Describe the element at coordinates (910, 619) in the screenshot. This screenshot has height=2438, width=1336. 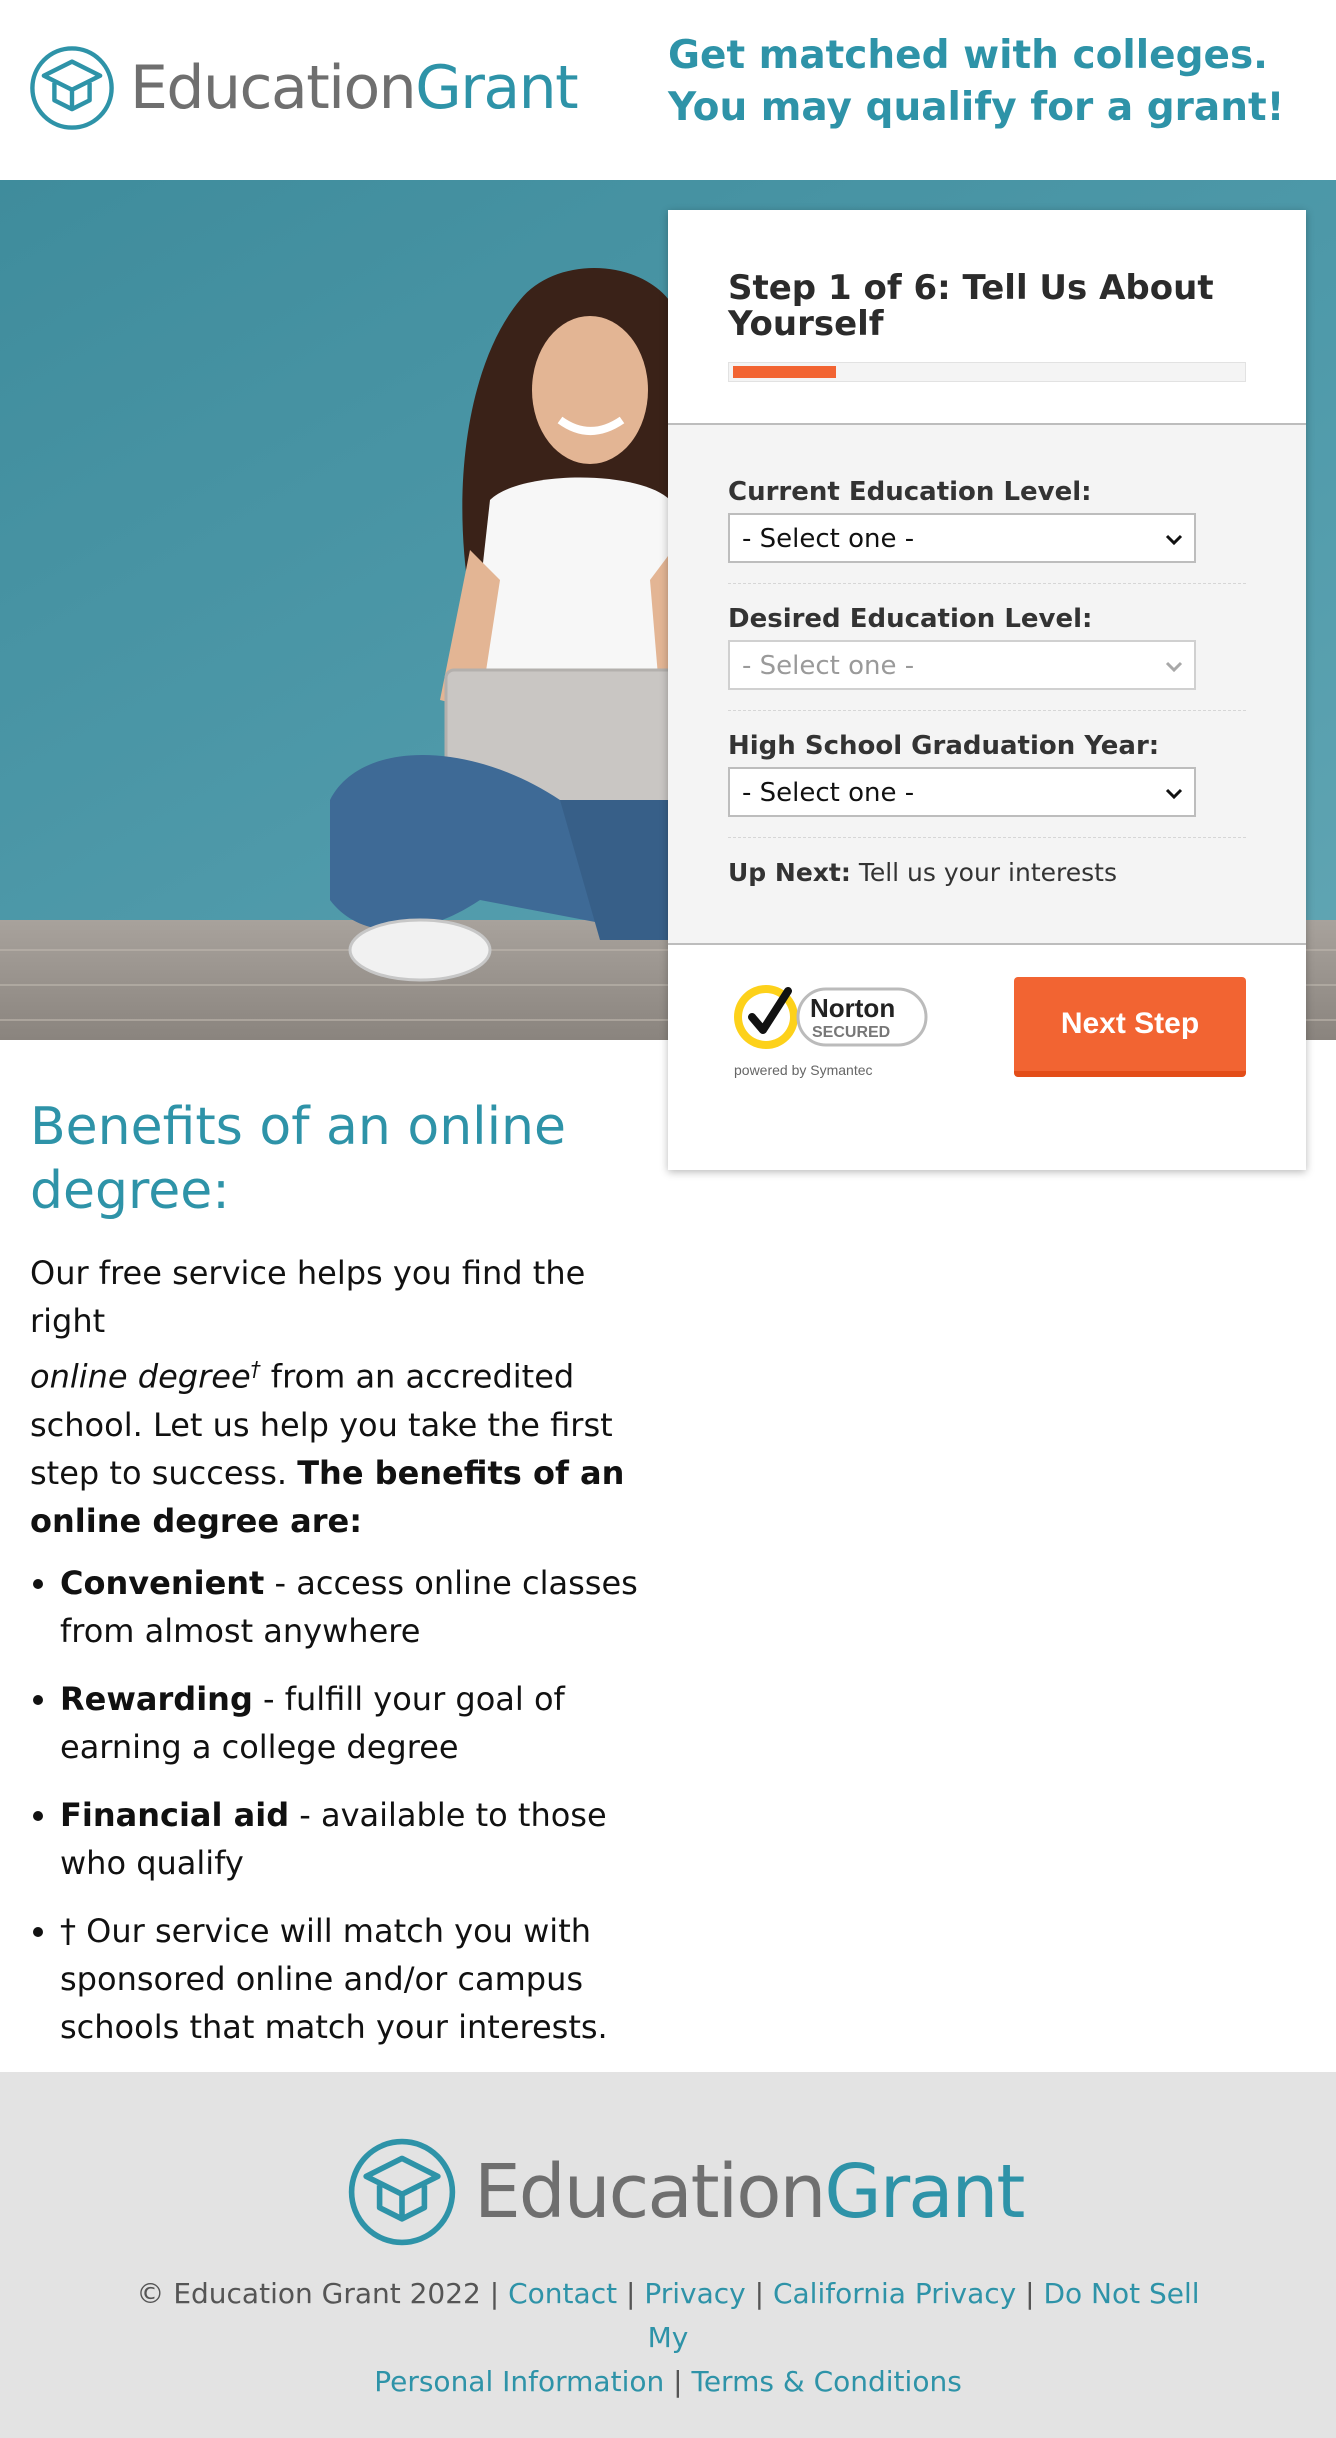
I see `field-label-desired-education: Desired Education Level:` at that location.